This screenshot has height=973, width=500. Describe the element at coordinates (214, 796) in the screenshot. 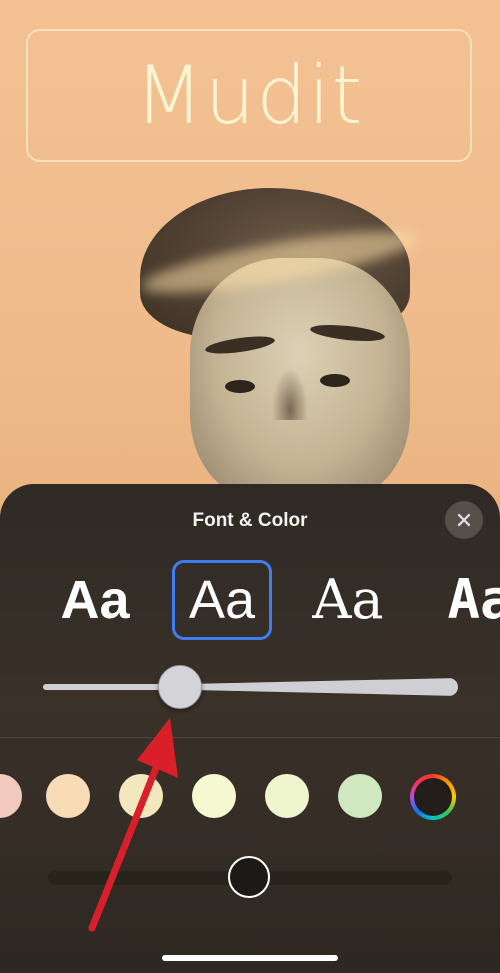

I see `color-swatch-light-yellow` at that location.